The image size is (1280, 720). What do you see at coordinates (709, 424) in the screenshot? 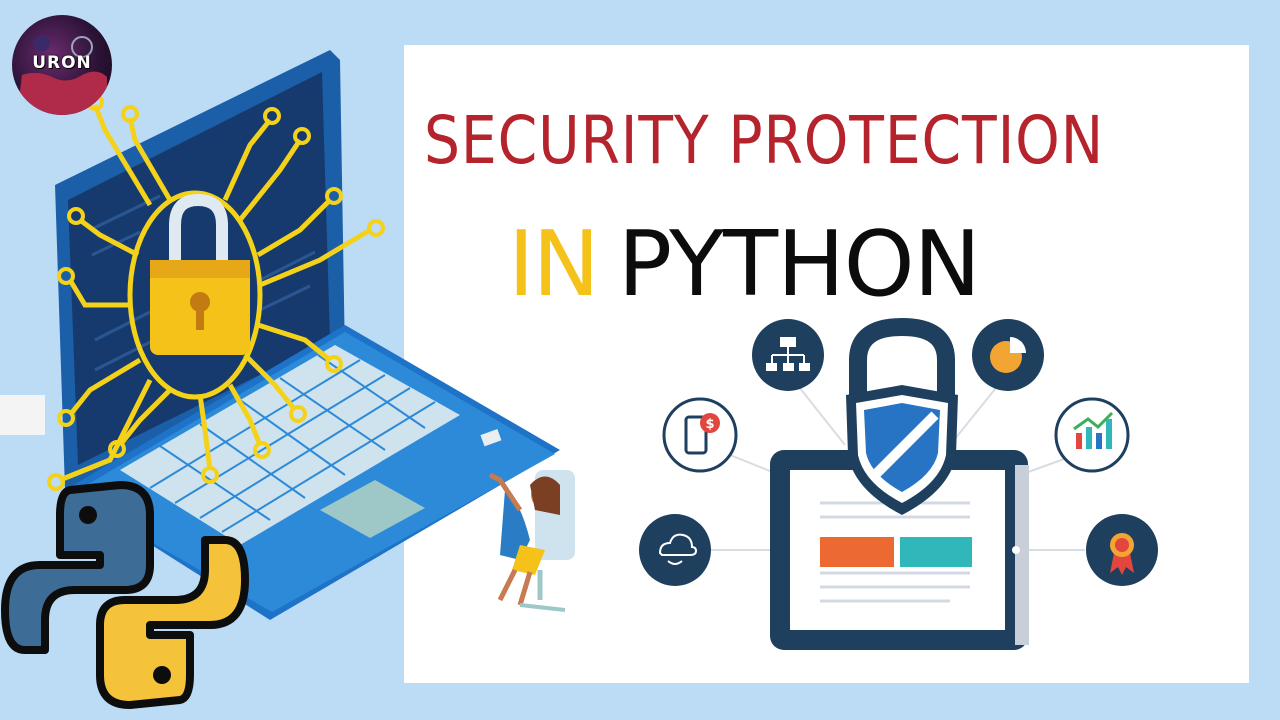
I see `dollar-sign: $` at bounding box center [709, 424].